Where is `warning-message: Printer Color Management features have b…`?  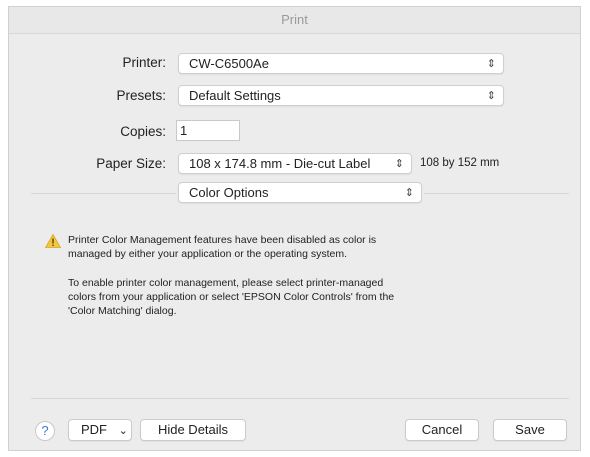
warning-message: Printer Color Management features have b… is located at coordinates (273, 247).